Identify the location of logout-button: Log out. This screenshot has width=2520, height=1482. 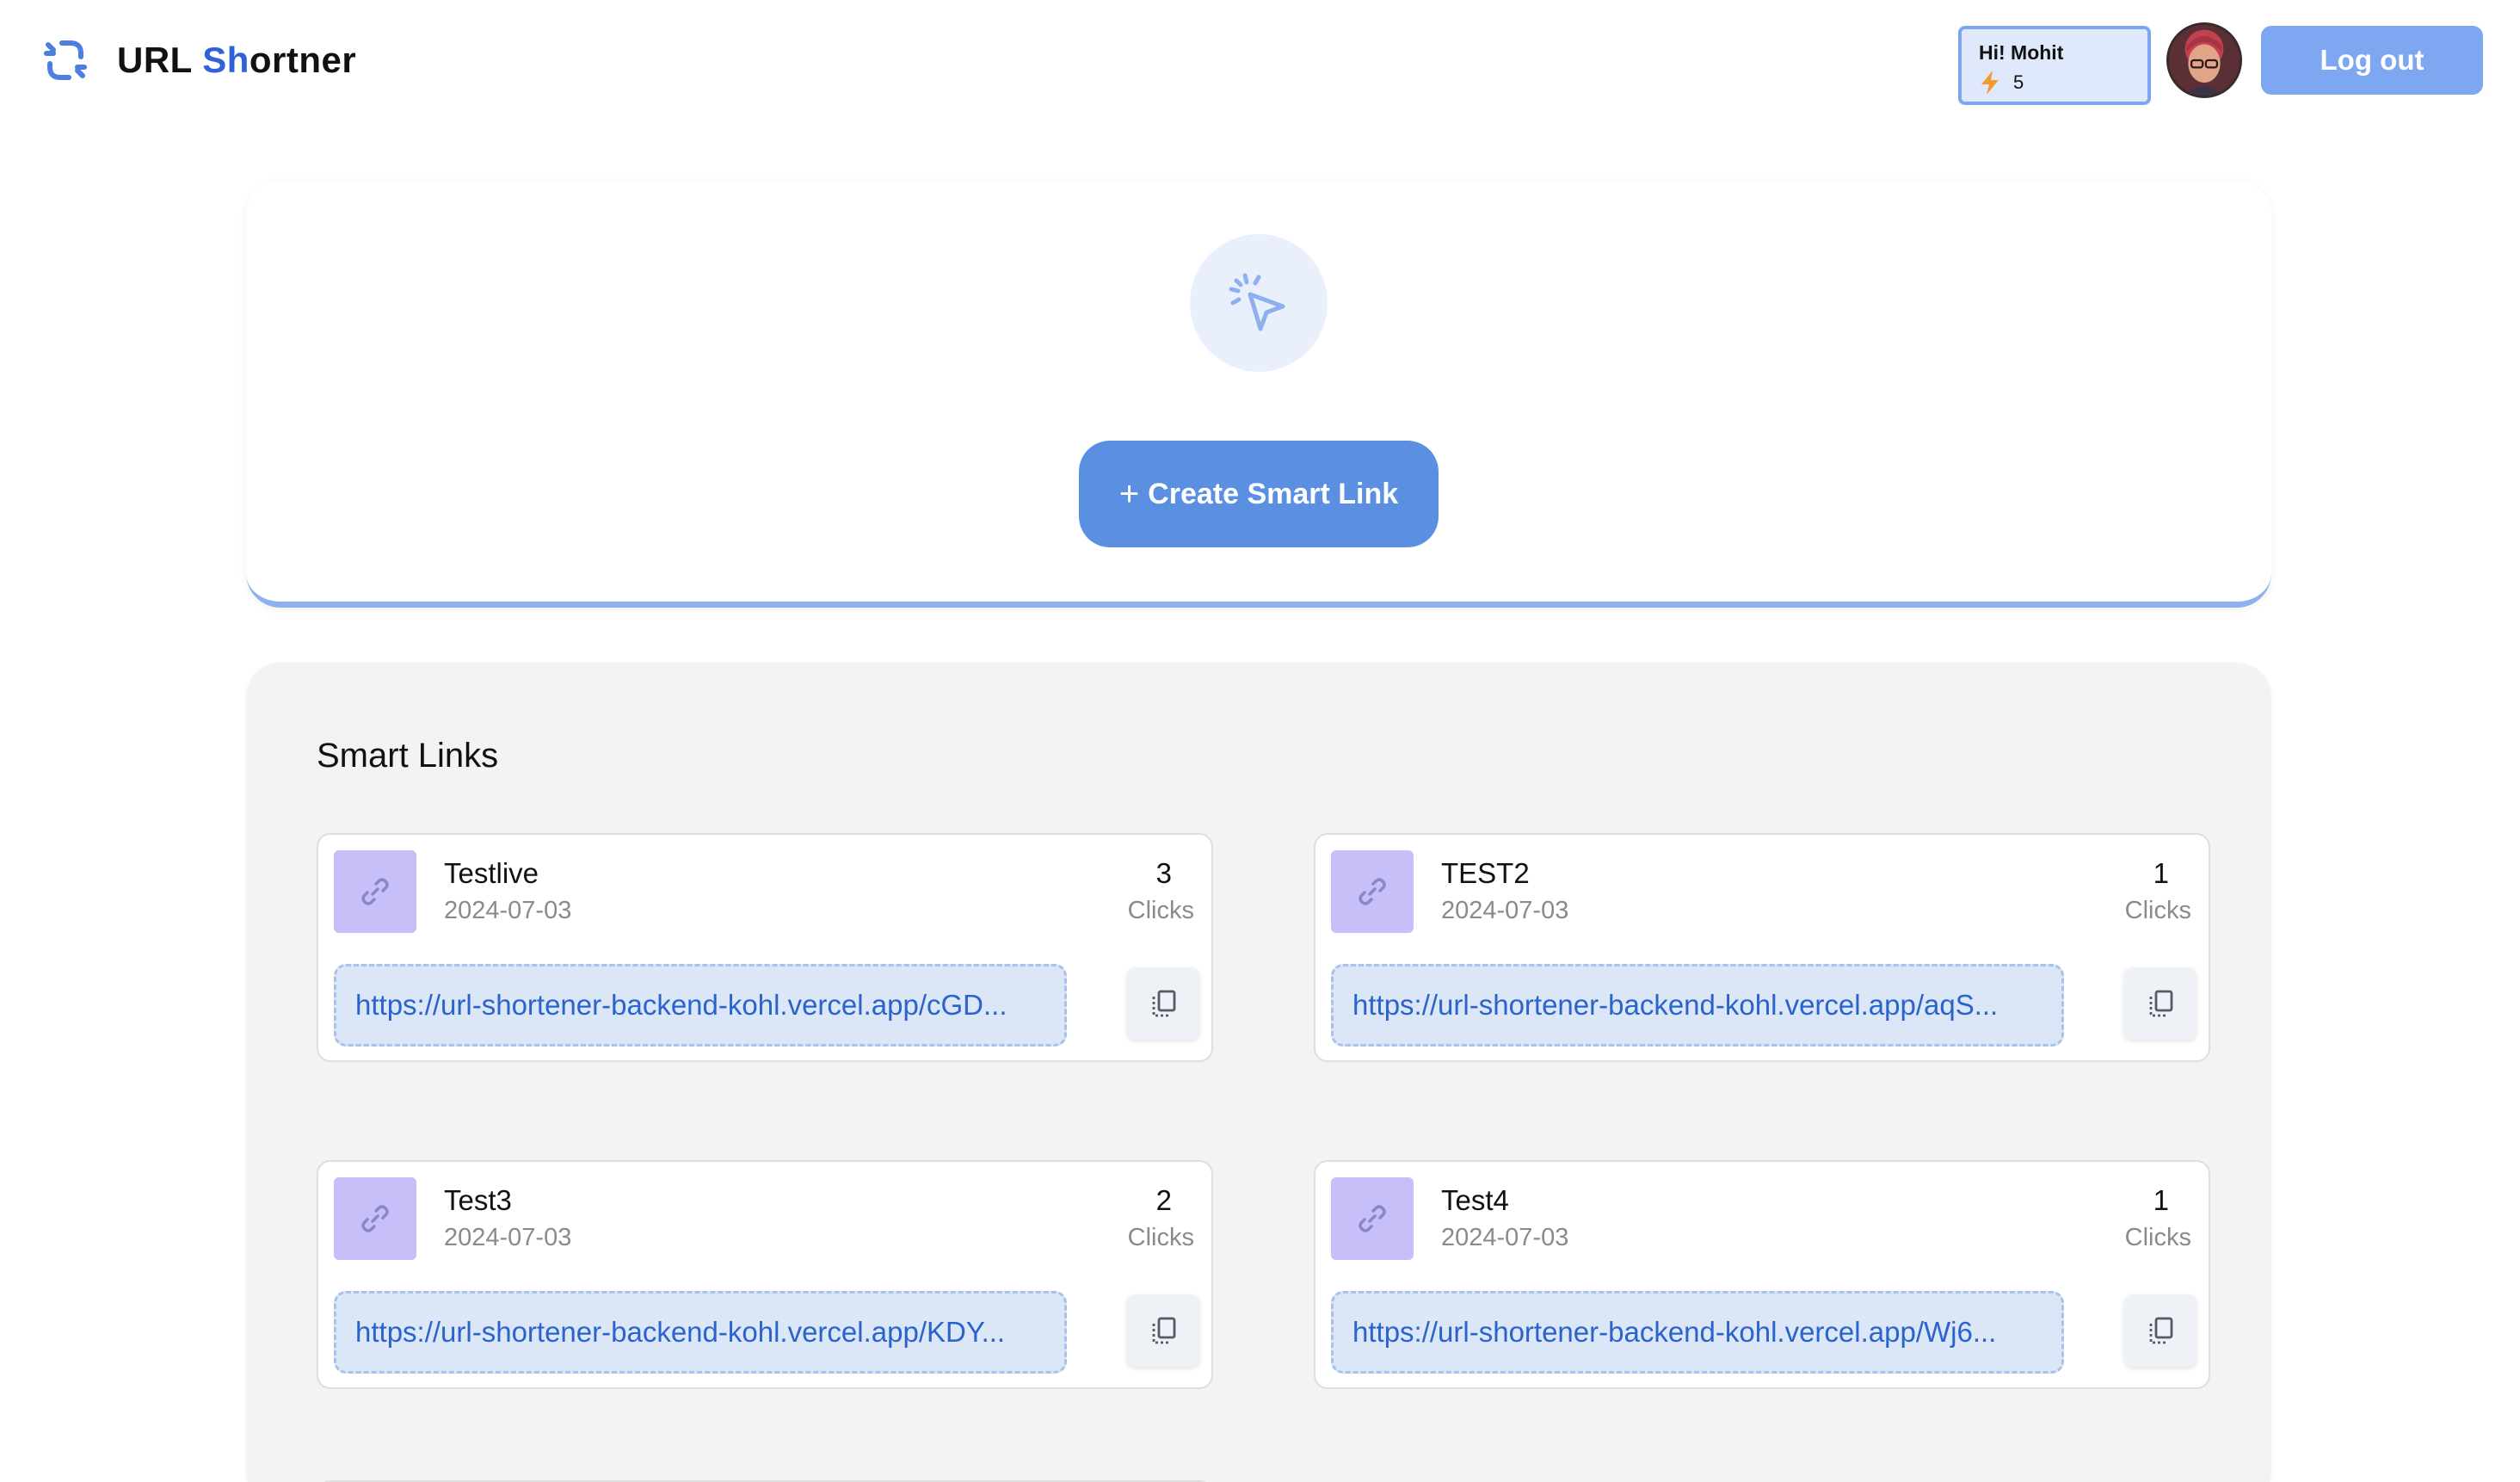
(2372, 61).